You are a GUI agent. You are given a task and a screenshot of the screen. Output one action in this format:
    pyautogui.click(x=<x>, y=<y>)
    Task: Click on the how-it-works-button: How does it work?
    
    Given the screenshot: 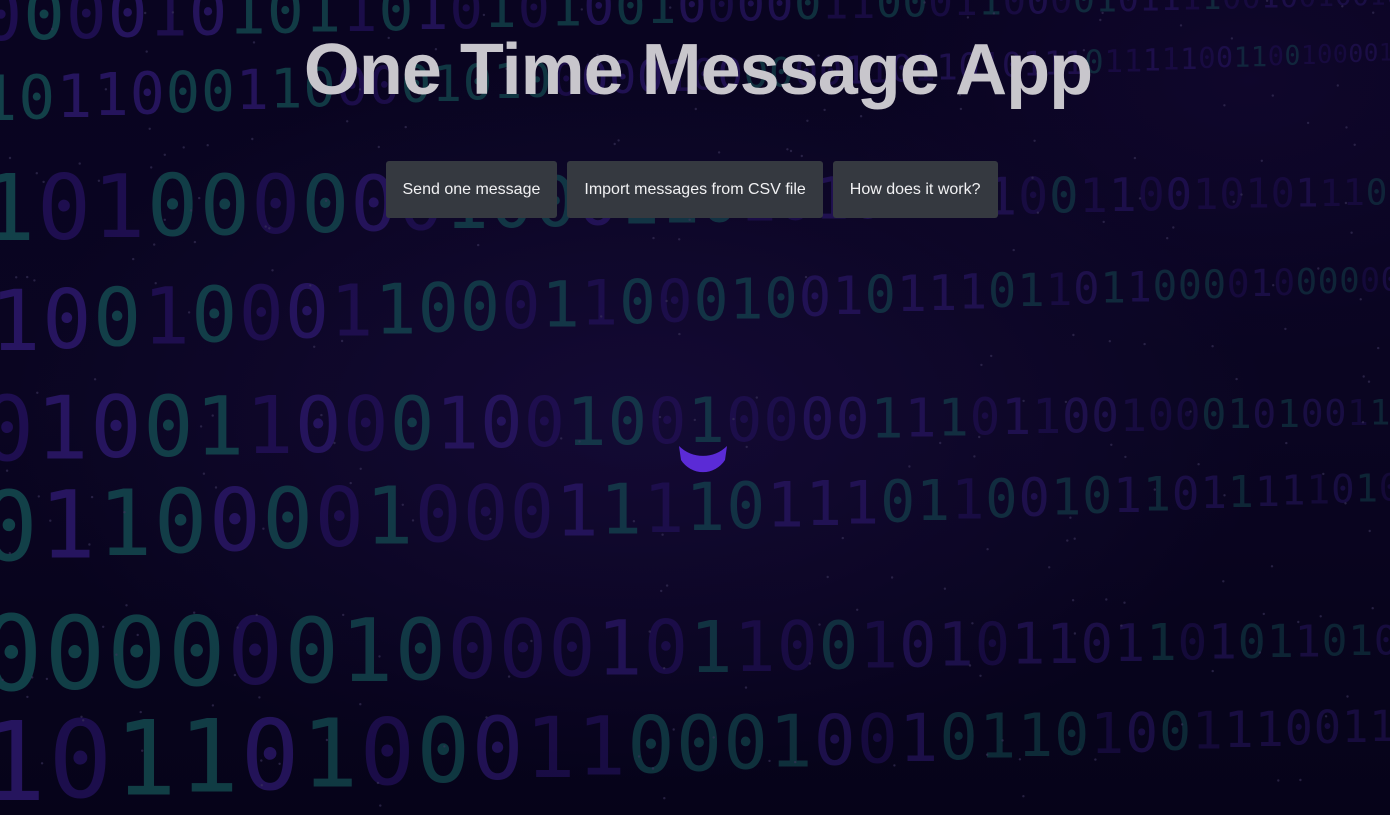 What is the action you would take?
    pyautogui.click(x=915, y=189)
    